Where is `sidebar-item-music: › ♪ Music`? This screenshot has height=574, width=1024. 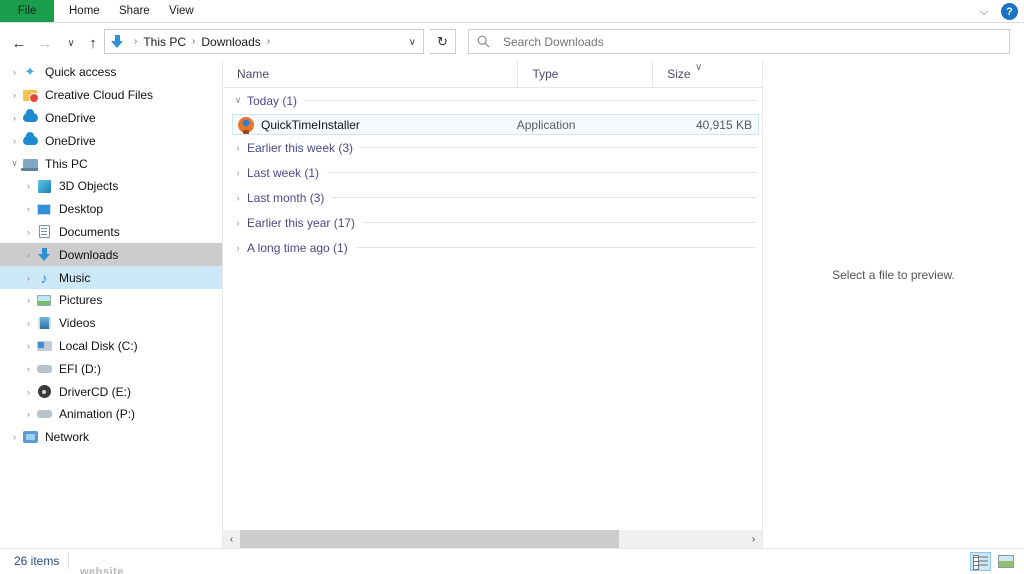
sidebar-item-music: › ♪ Music is located at coordinates (111, 277).